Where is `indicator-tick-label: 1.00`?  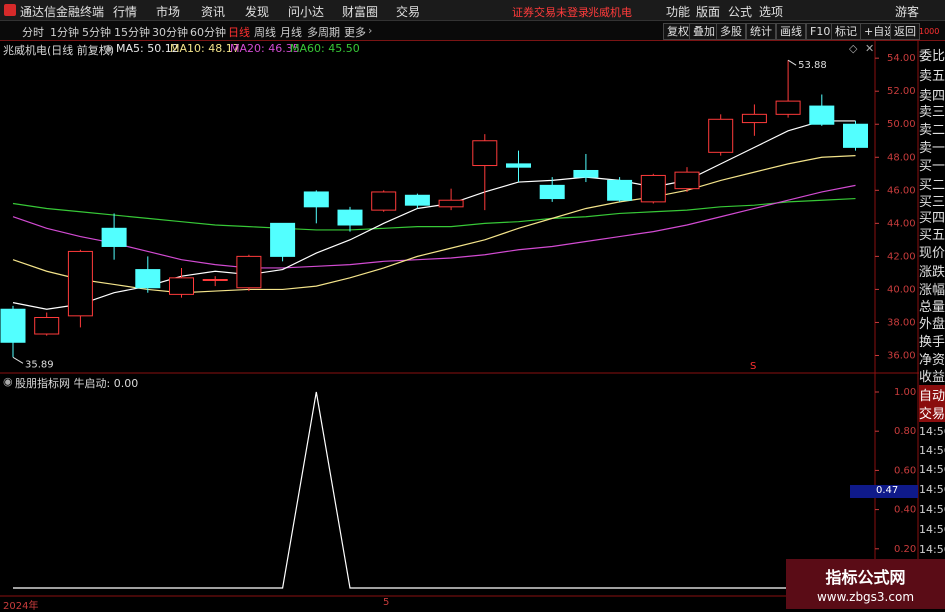 indicator-tick-label: 1.00 is located at coordinates (905, 392).